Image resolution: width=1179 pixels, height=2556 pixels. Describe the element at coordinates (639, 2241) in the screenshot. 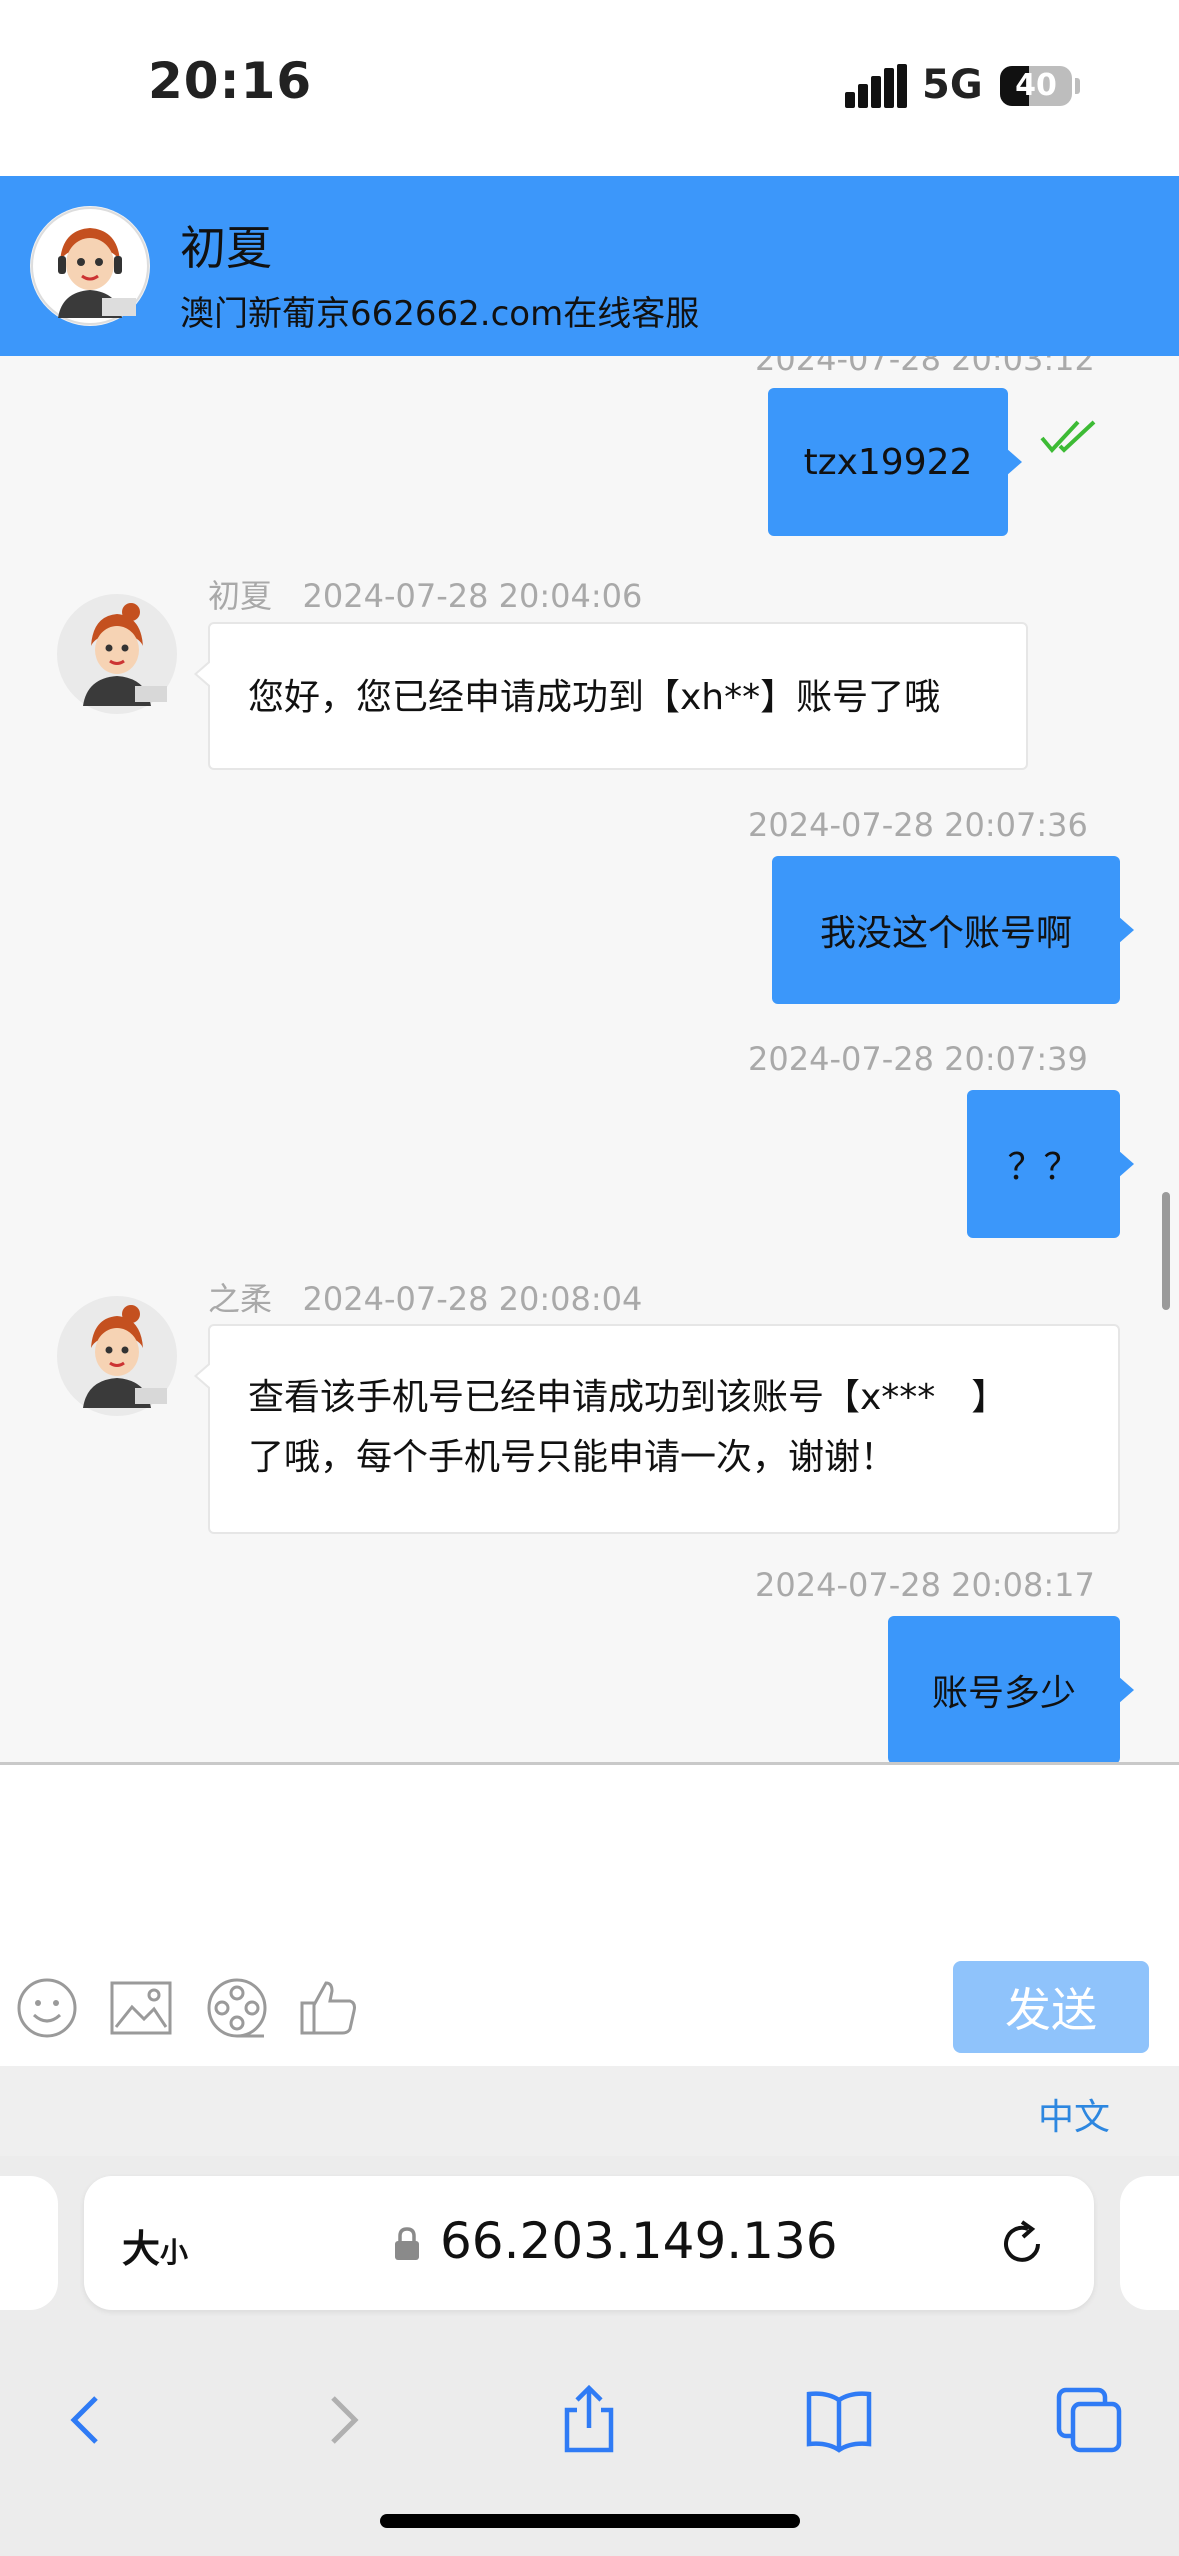

I see `url-text: 66.203.149.136` at that location.